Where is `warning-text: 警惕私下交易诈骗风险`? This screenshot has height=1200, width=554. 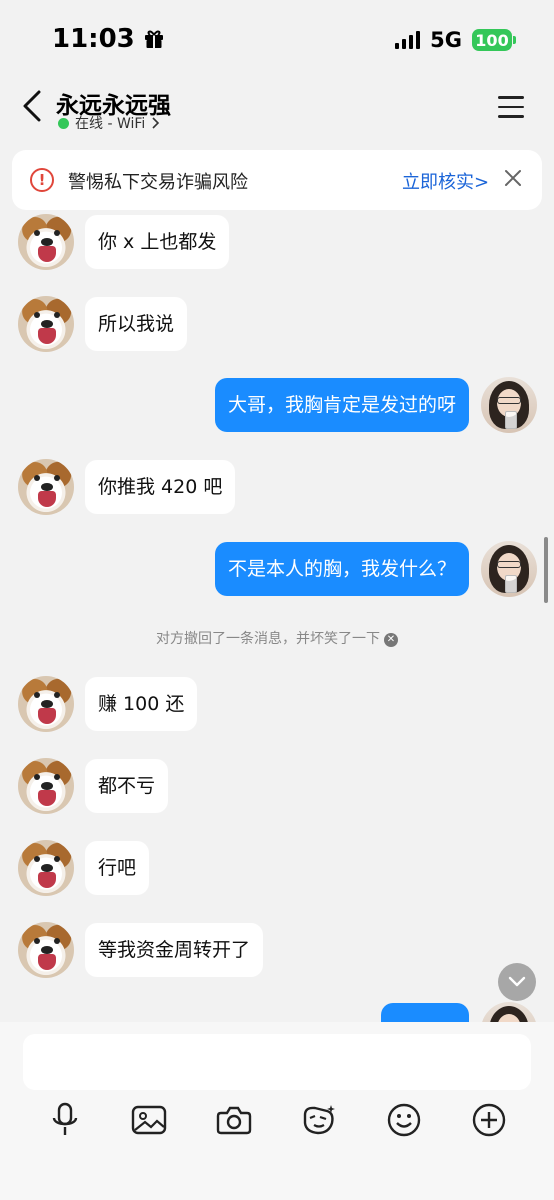 warning-text: 警惕私下交易诈骗风险 is located at coordinates (158, 182).